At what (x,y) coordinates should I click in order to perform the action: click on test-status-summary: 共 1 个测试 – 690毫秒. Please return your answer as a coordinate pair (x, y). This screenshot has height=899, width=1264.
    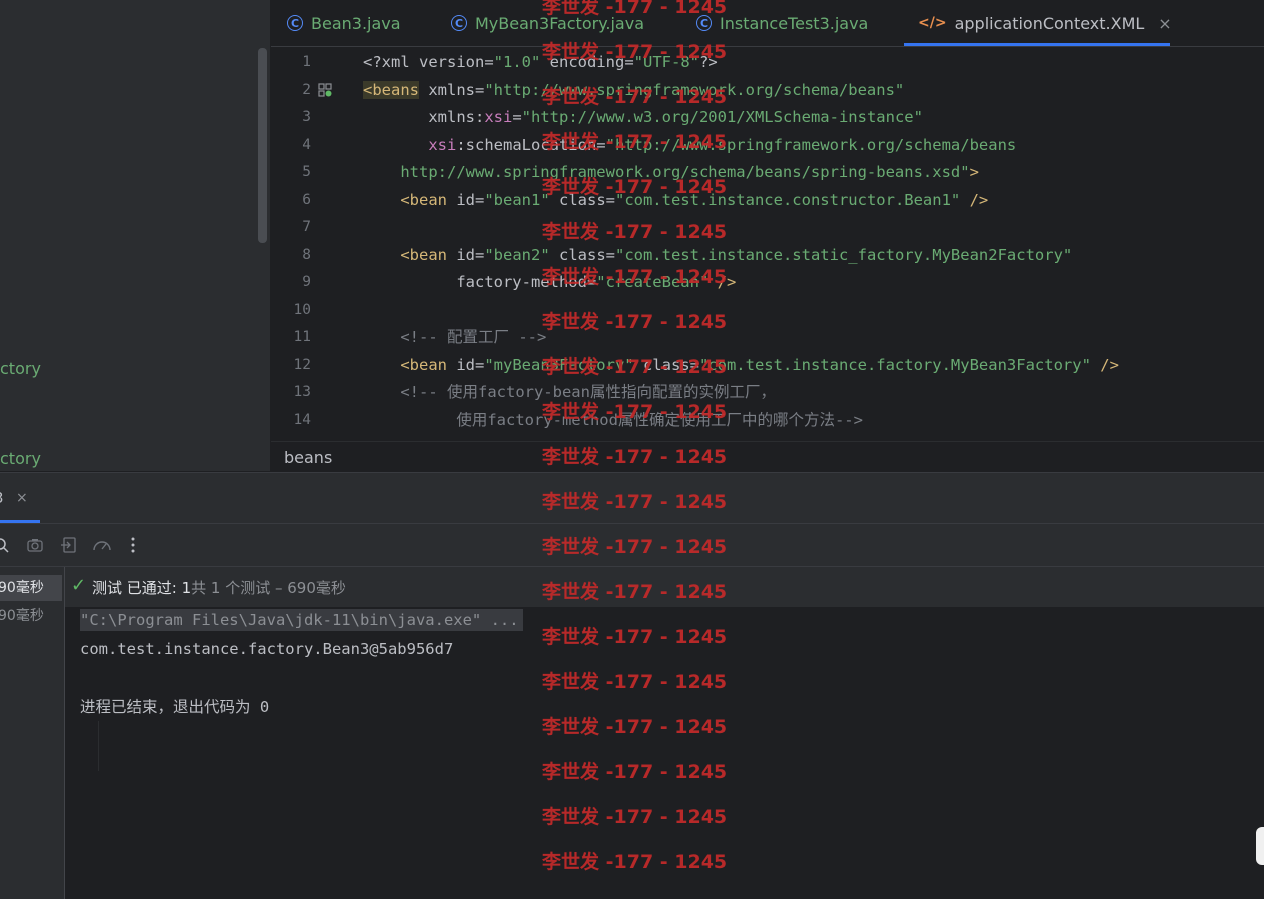
    Looking at the image, I should click on (268, 588).